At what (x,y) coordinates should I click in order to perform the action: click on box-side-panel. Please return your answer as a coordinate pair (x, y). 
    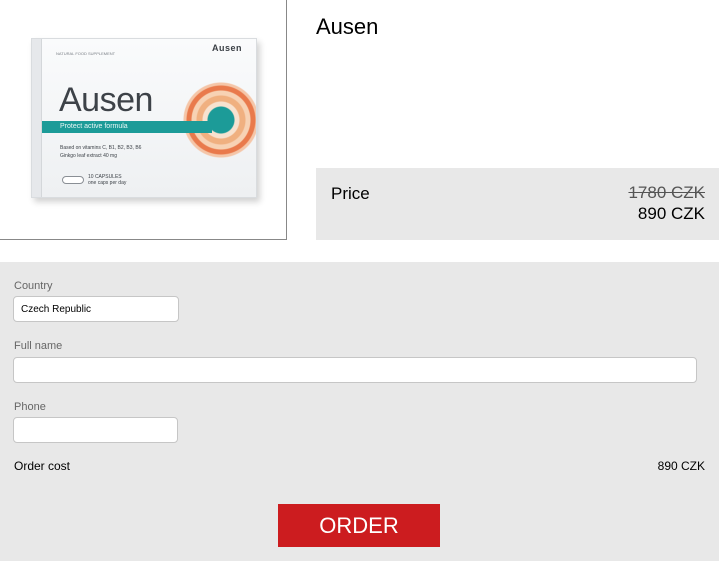
    Looking at the image, I should click on (37, 118).